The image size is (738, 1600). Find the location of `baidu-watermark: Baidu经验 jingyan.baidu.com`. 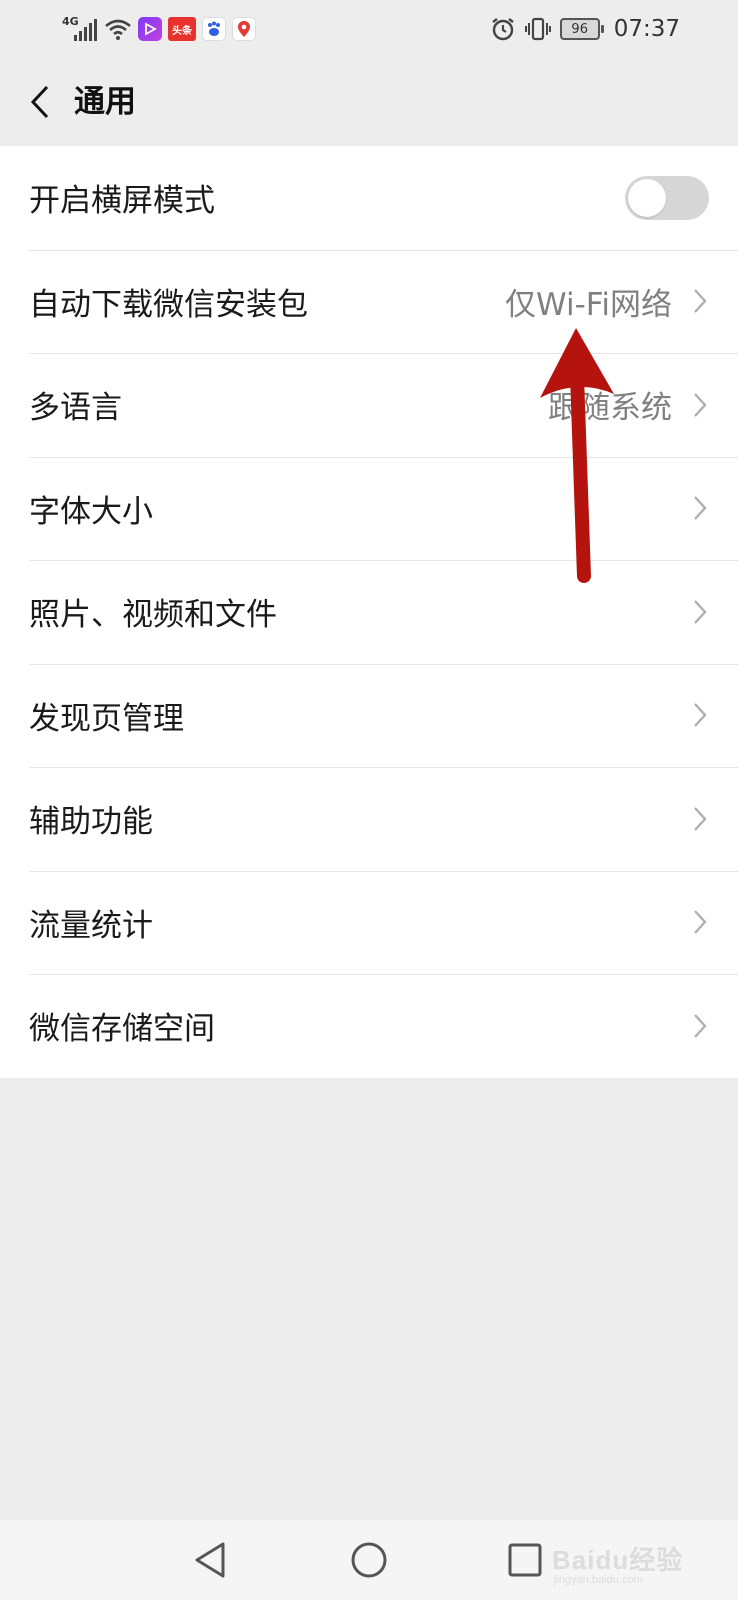

baidu-watermark: Baidu经验 jingyan.baidu.com is located at coordinates (623, 1562).